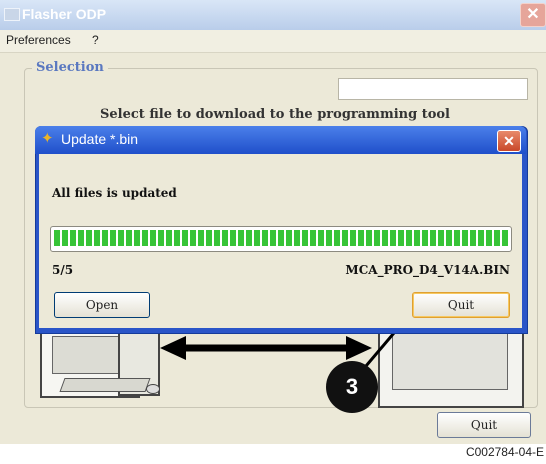 This screenshot has height=464, width=546. Describe the element at coordinates (114, 193) in the screenshot. I see `dialog-status-text: All files is updated` at that location.